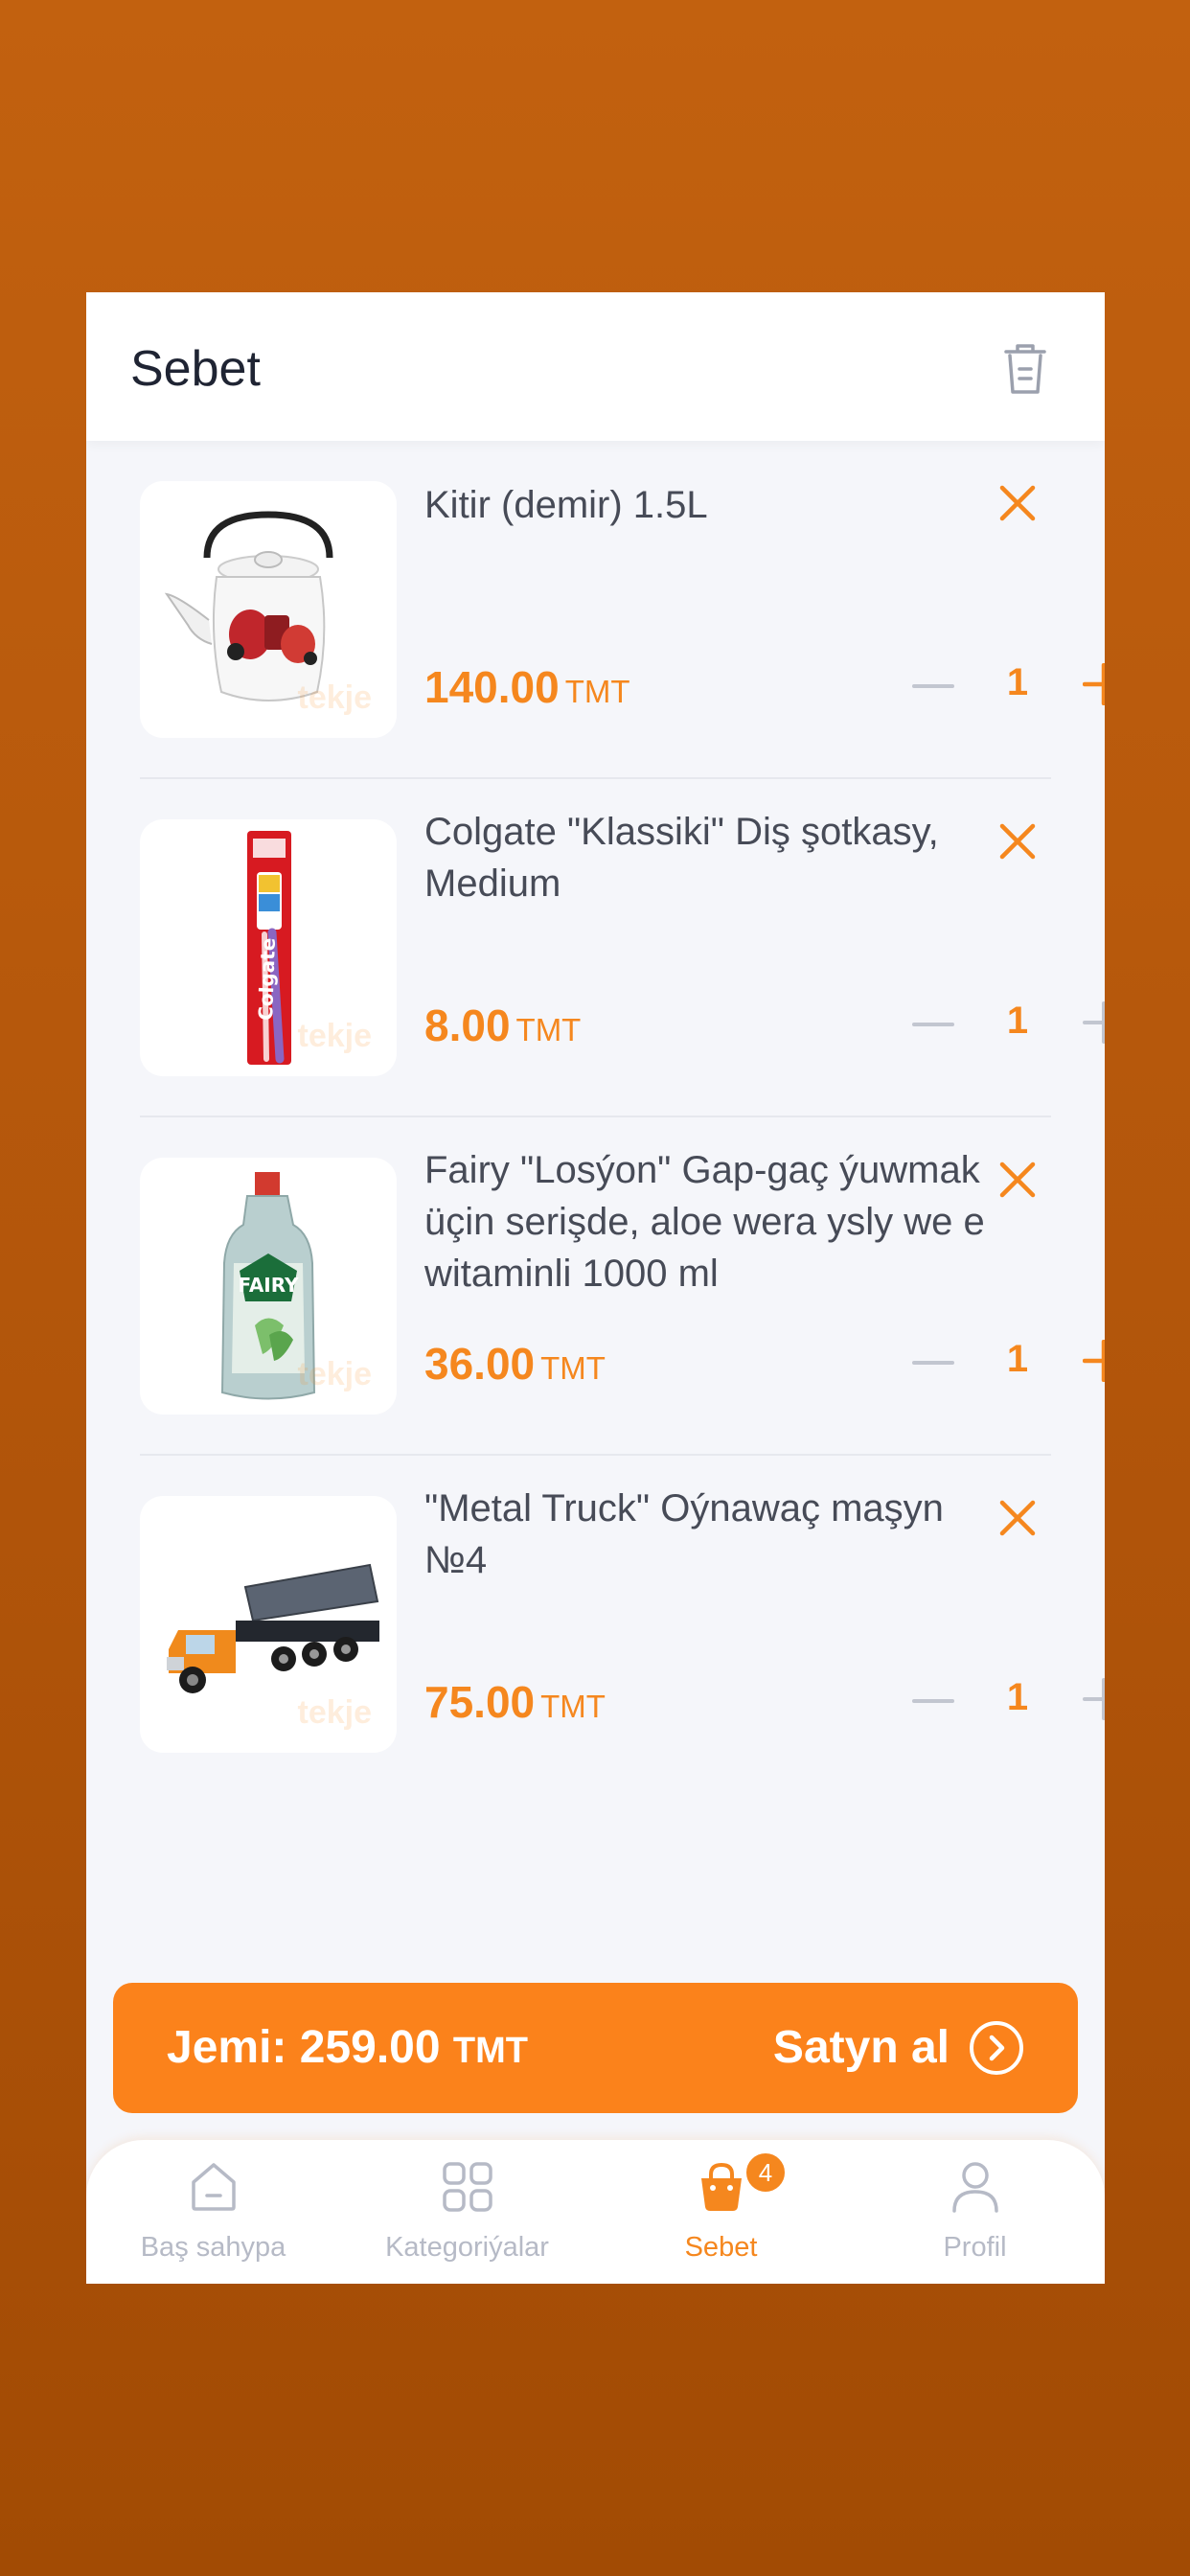 This screenshot has height=2576, width=1190. I want to click on tab-cart: 4 Sebet, so click(721, 2212).